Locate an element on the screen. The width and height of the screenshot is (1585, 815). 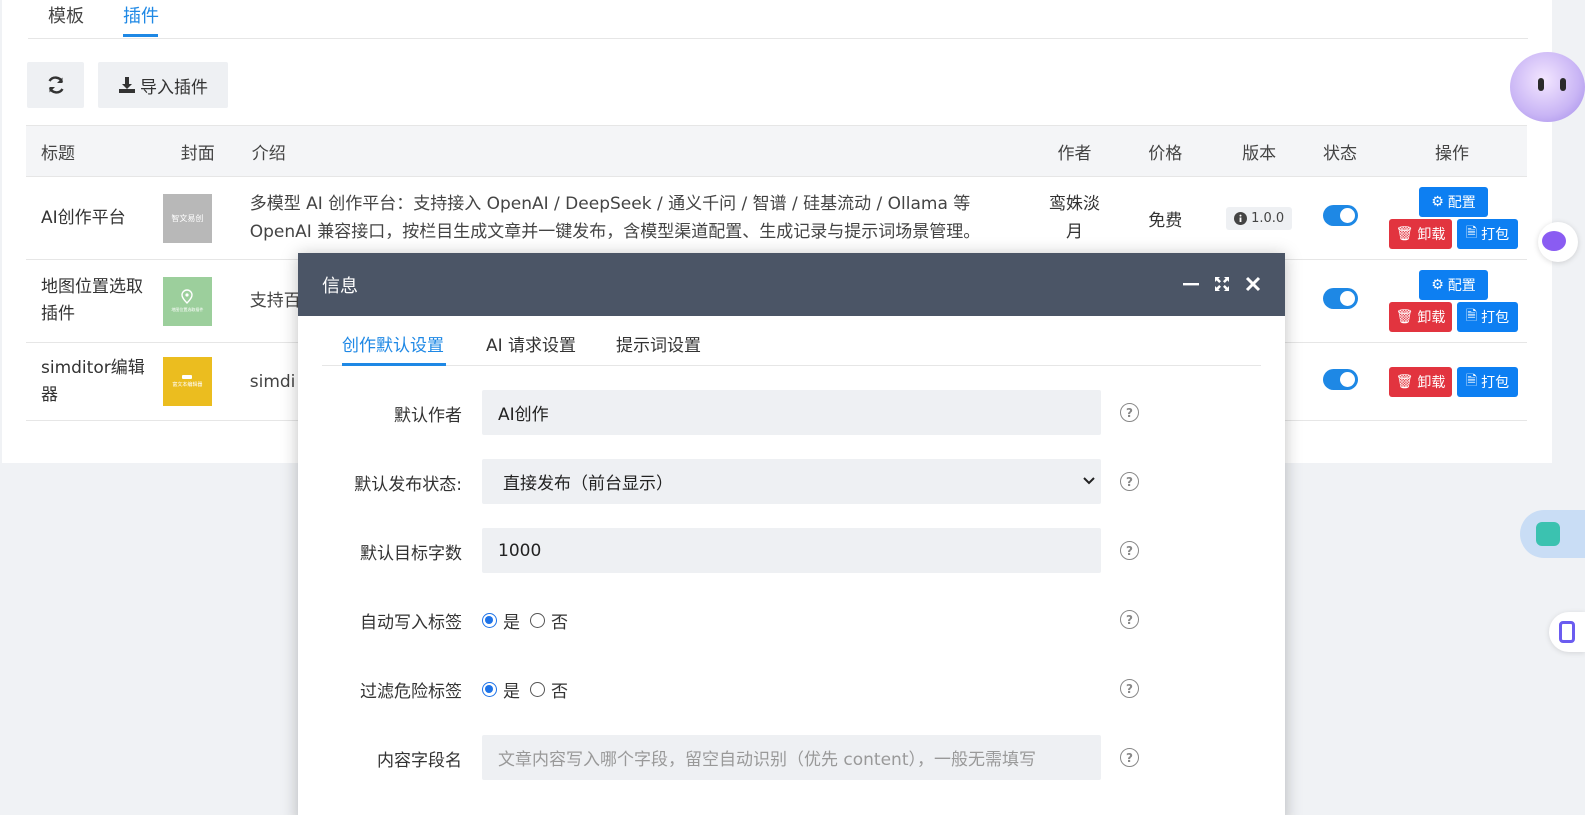
form-row-author: 默认作者 AI创作 ? is located at coordinates (791, 413).